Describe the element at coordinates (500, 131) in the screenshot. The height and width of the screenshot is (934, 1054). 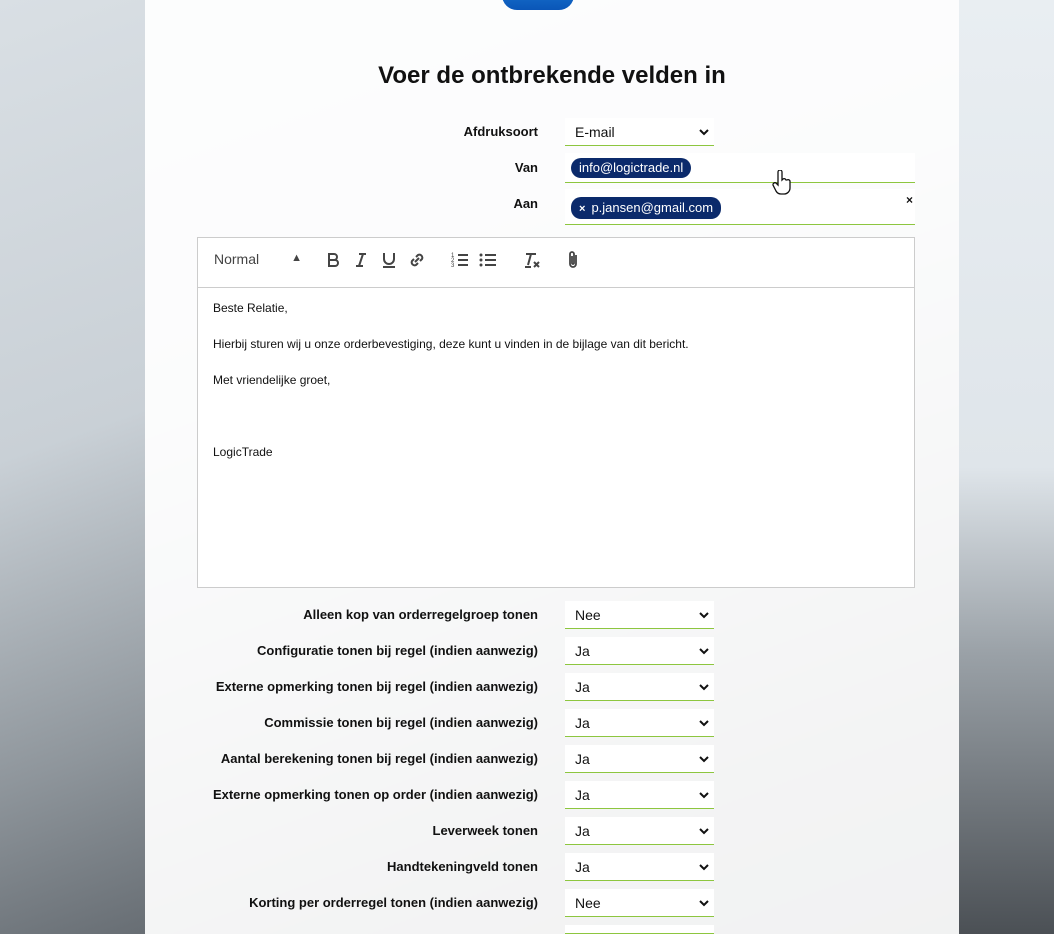
I see `afdruksoort-label: Afdruksoort` at that location.